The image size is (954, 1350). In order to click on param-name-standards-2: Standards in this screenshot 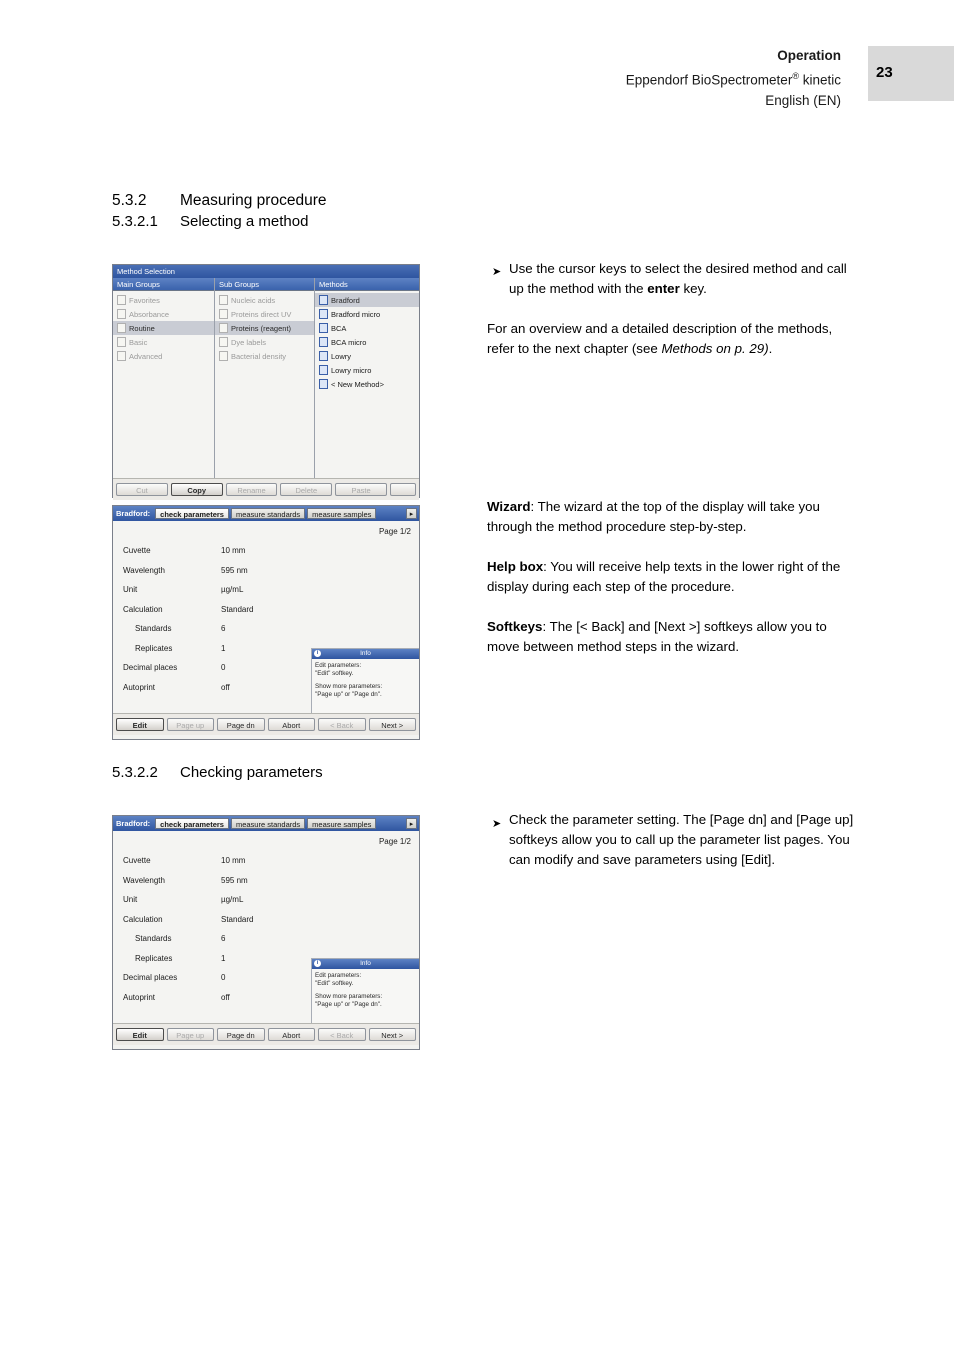, I will do `click(153, 939)`.